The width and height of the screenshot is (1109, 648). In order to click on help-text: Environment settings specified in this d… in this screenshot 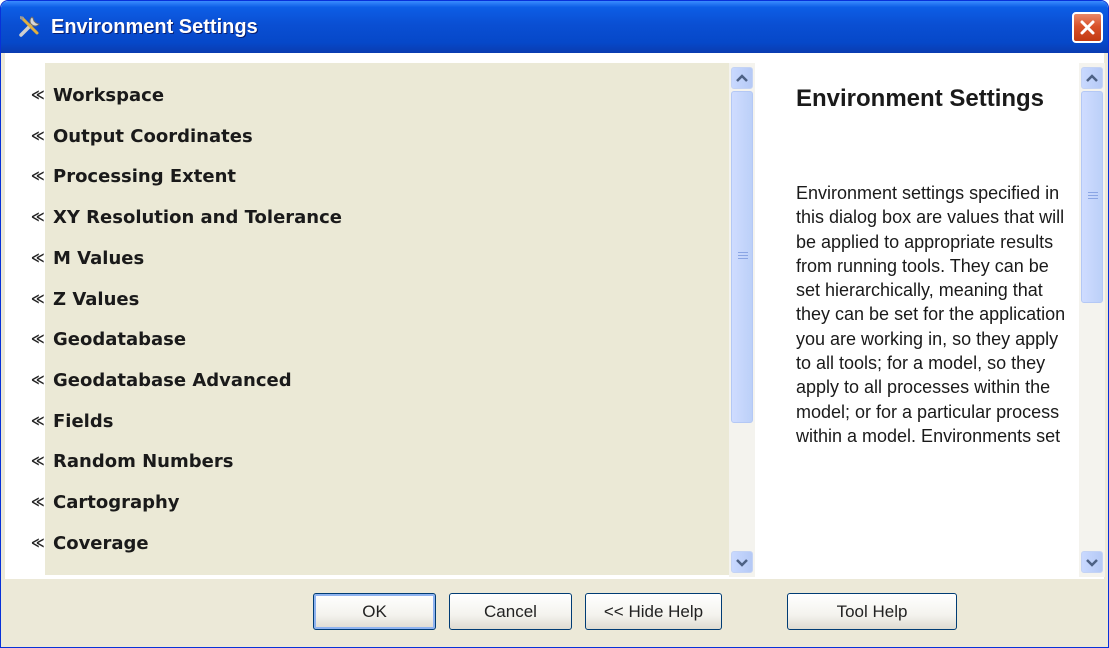, I will do `click(931, 314)`.